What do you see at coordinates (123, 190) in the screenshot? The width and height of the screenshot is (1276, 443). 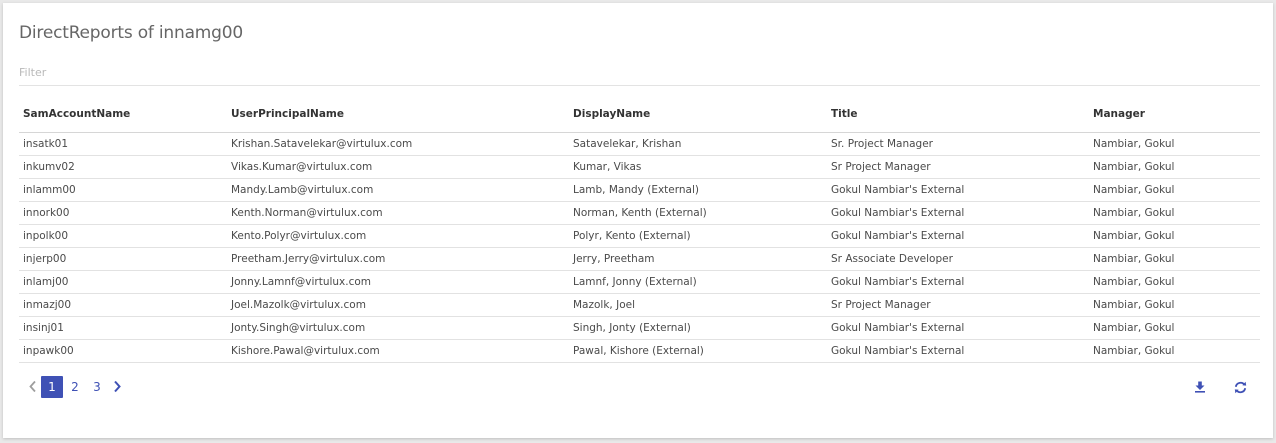 I see `cell-samaccountname: inlamm00` at bounding box center [123, 190].